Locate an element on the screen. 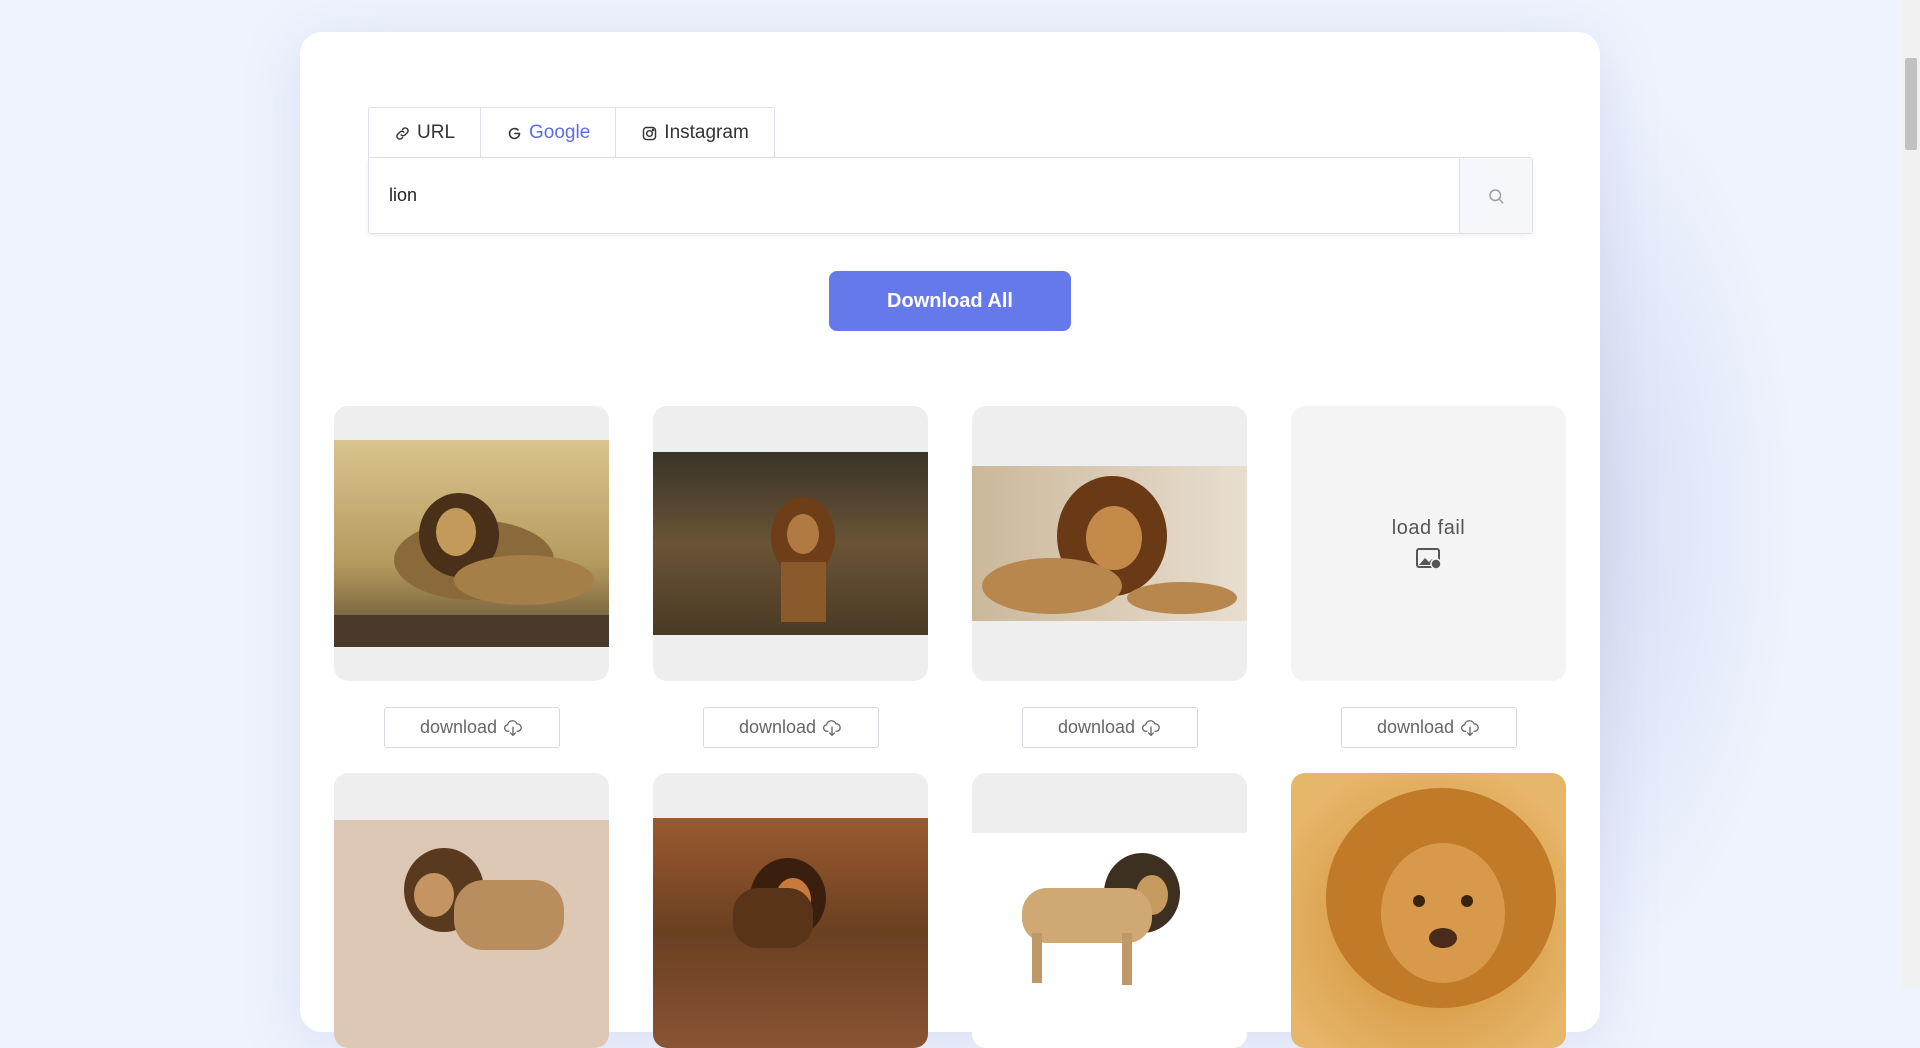 This screenshot has width=1920, height=1048. broken-image-icon is located at coordinates (1428, 559).